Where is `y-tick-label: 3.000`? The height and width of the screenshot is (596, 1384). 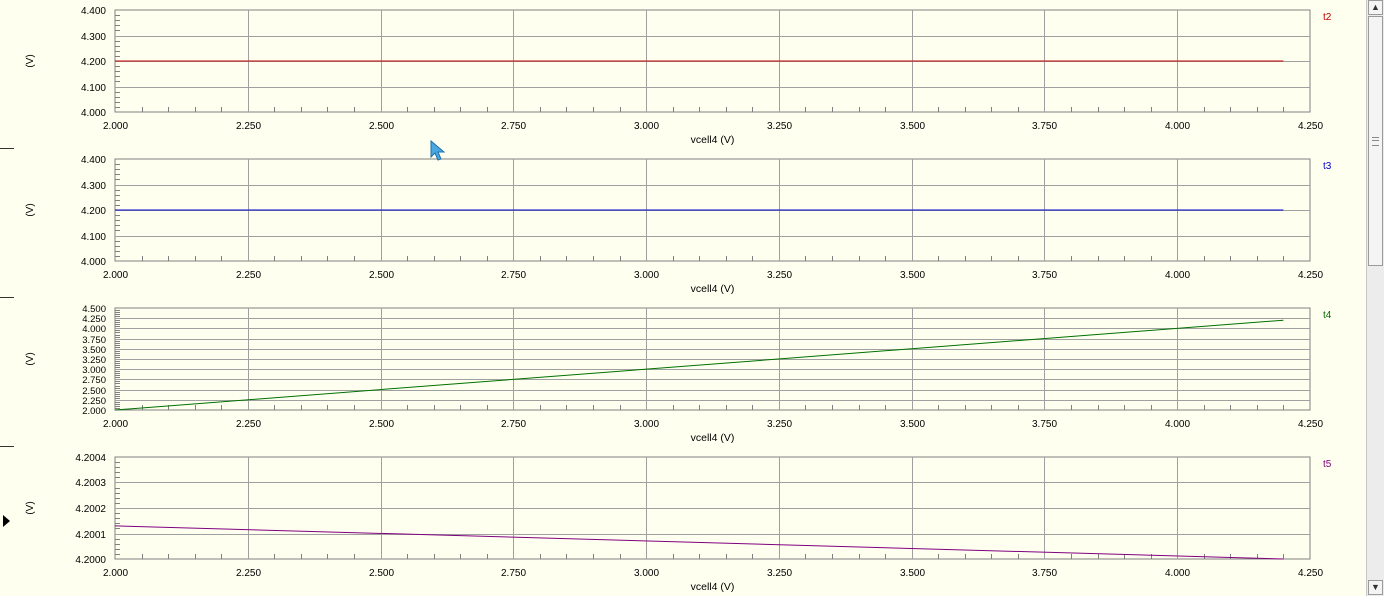
y-tick-label: 3.000 is located at coordinates (94, 370).